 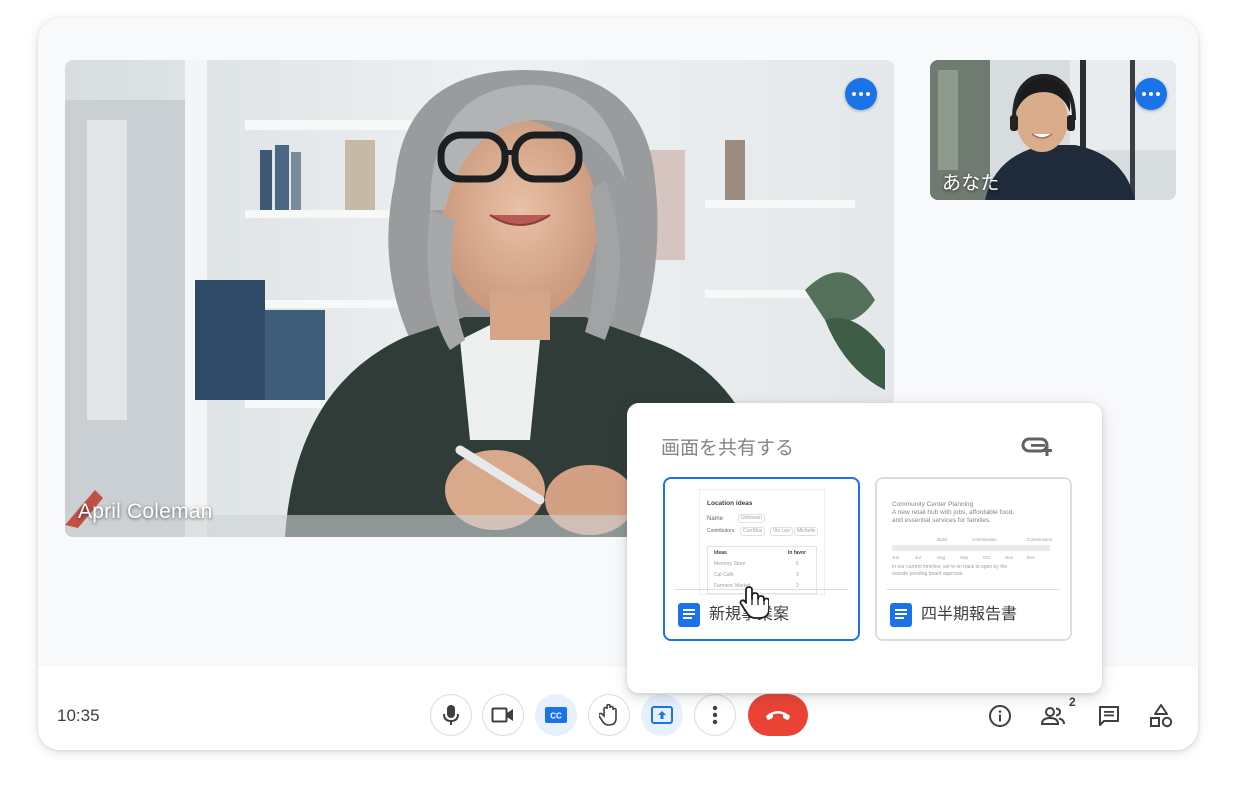 What do you see at coordinates (78, 715) in the screenshot?
I see `meeting-time: 10:35` at bounding box center [78, 715].